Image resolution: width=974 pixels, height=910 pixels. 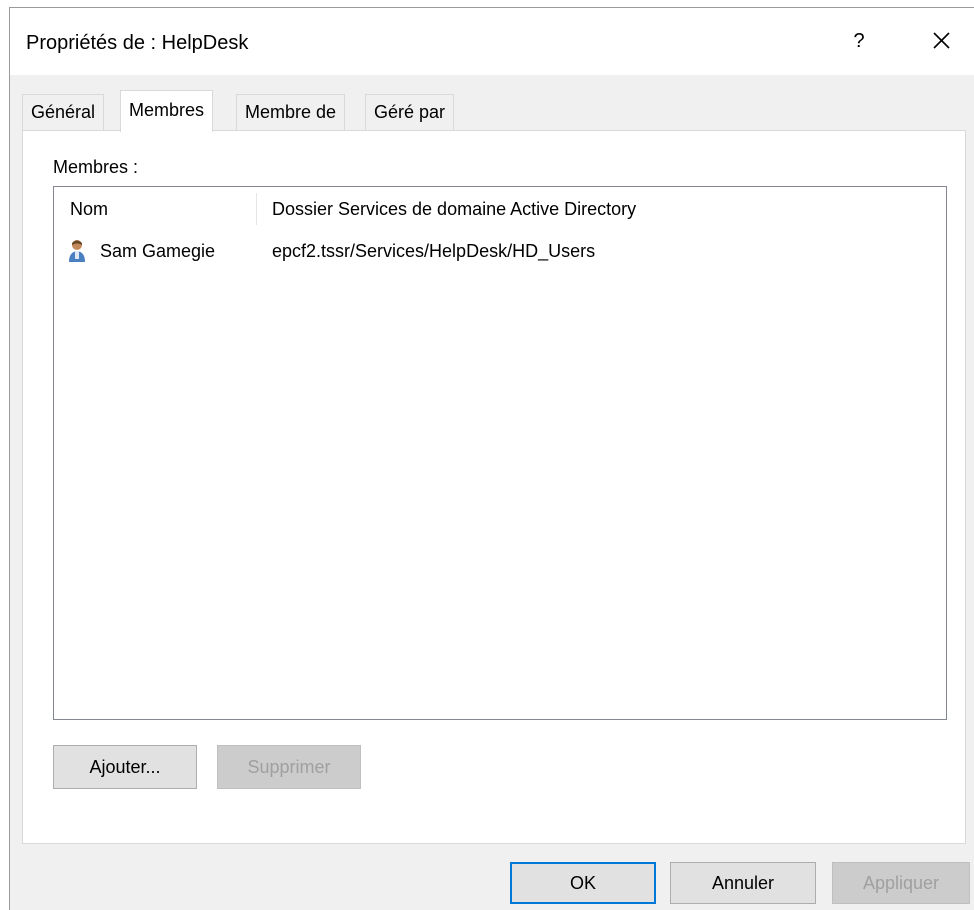 I want to click on cancel-button: Annuler, so click(x=743, y=883).